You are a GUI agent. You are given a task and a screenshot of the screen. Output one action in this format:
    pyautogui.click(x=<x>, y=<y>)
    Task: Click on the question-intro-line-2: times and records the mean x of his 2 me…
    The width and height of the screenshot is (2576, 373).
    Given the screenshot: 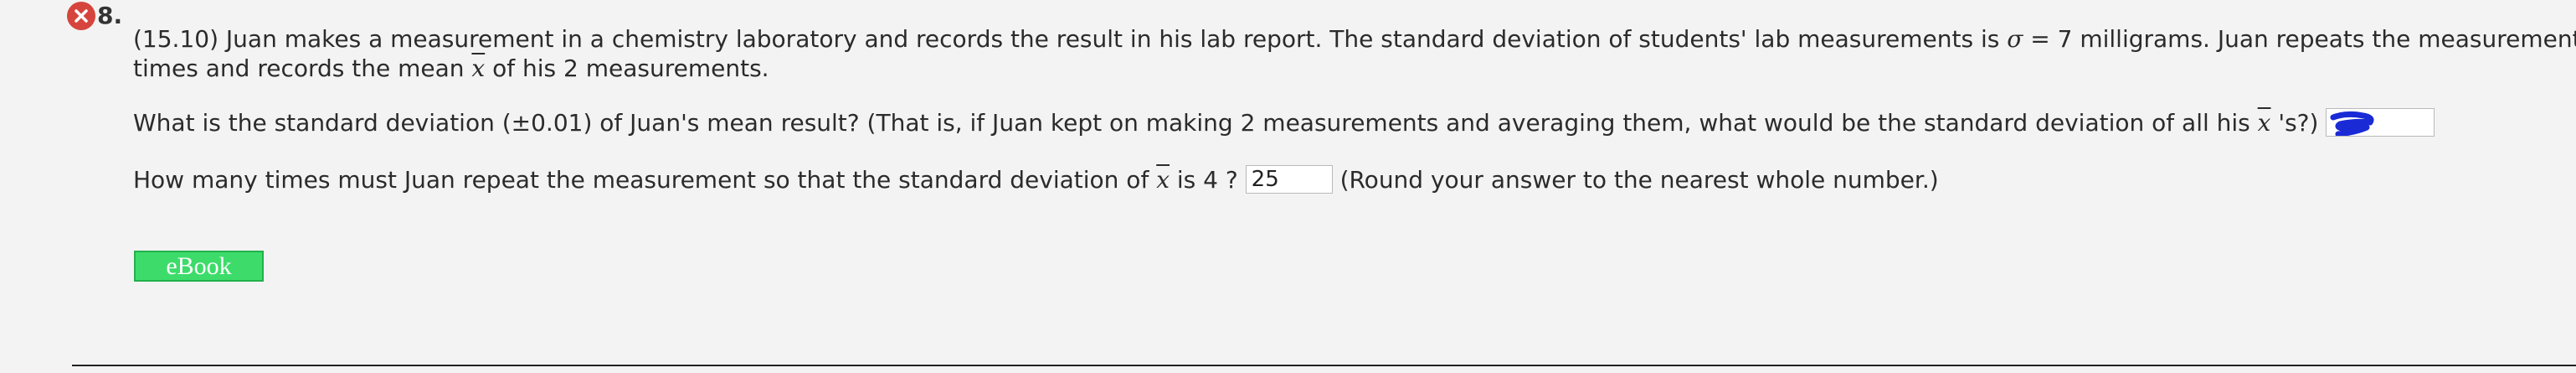 What is the action you would take?
    pyautogui.click(x=451, y=69)
    